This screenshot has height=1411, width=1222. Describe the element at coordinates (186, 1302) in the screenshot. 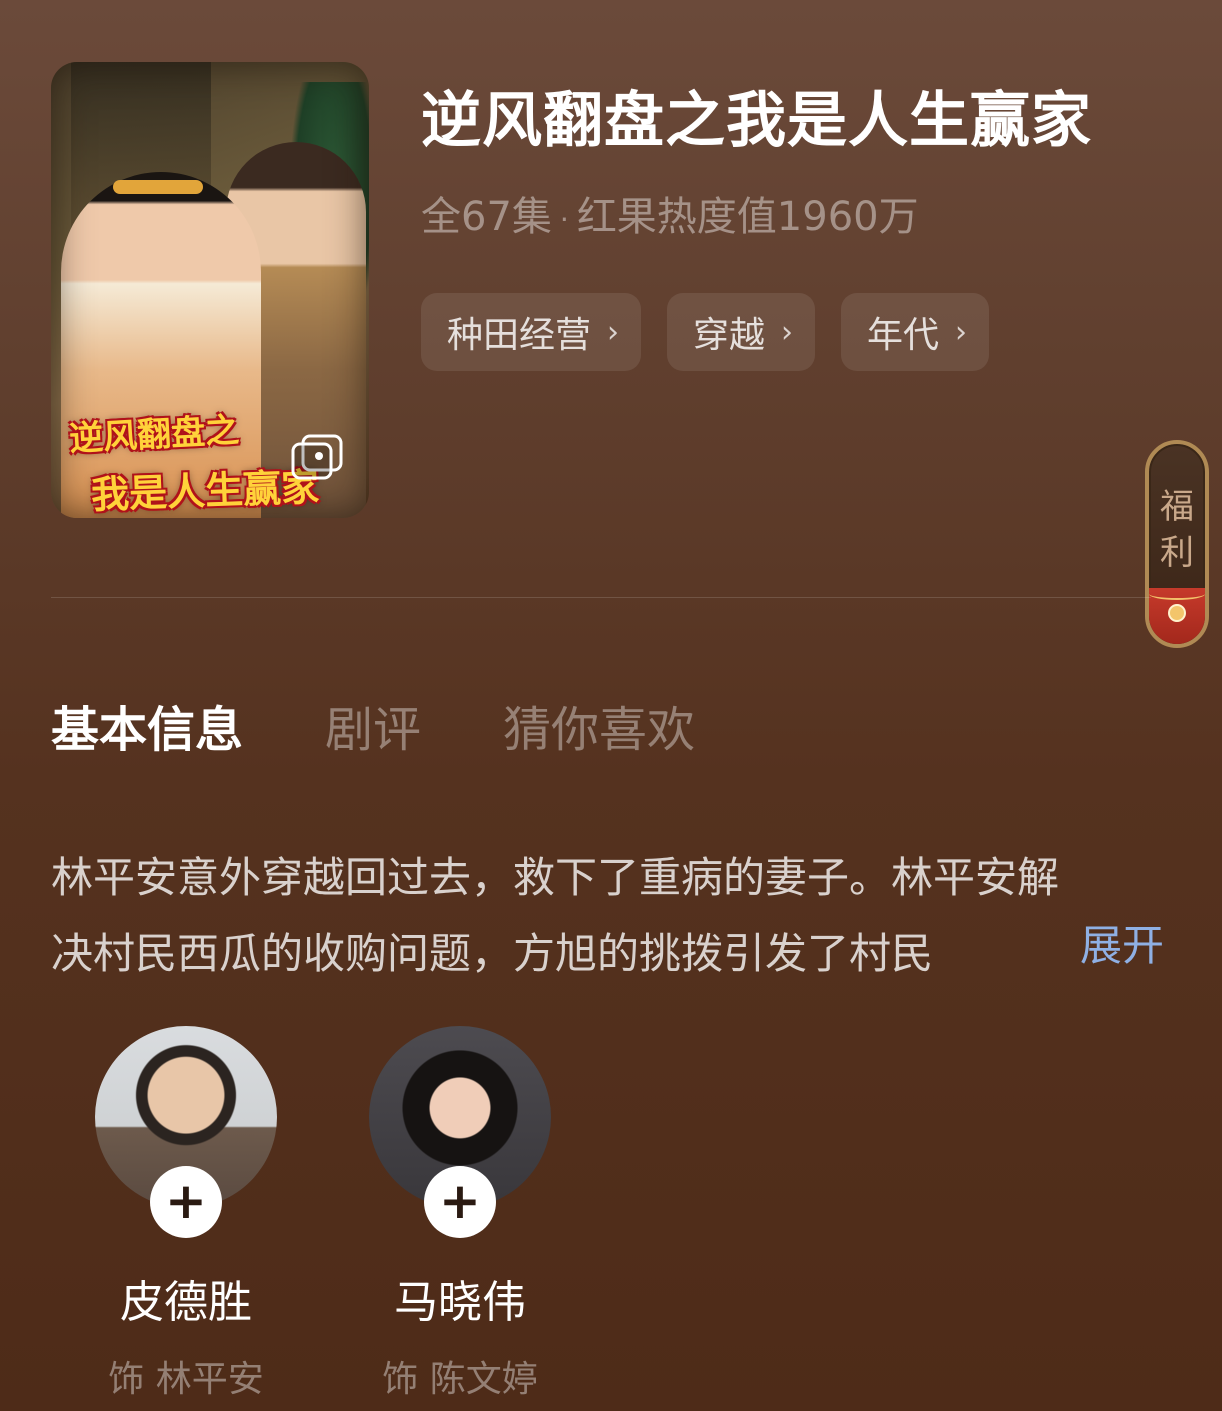

I see `actor-name: 皮德胜` at that location.